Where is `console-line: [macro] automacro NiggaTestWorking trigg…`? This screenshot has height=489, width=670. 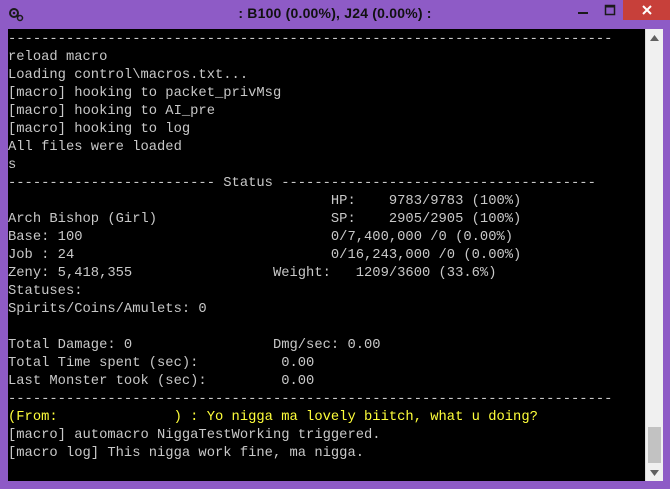 console-line: [macro] automacro NiggaTestWorking trigg… is located at coordinates (194, 435).